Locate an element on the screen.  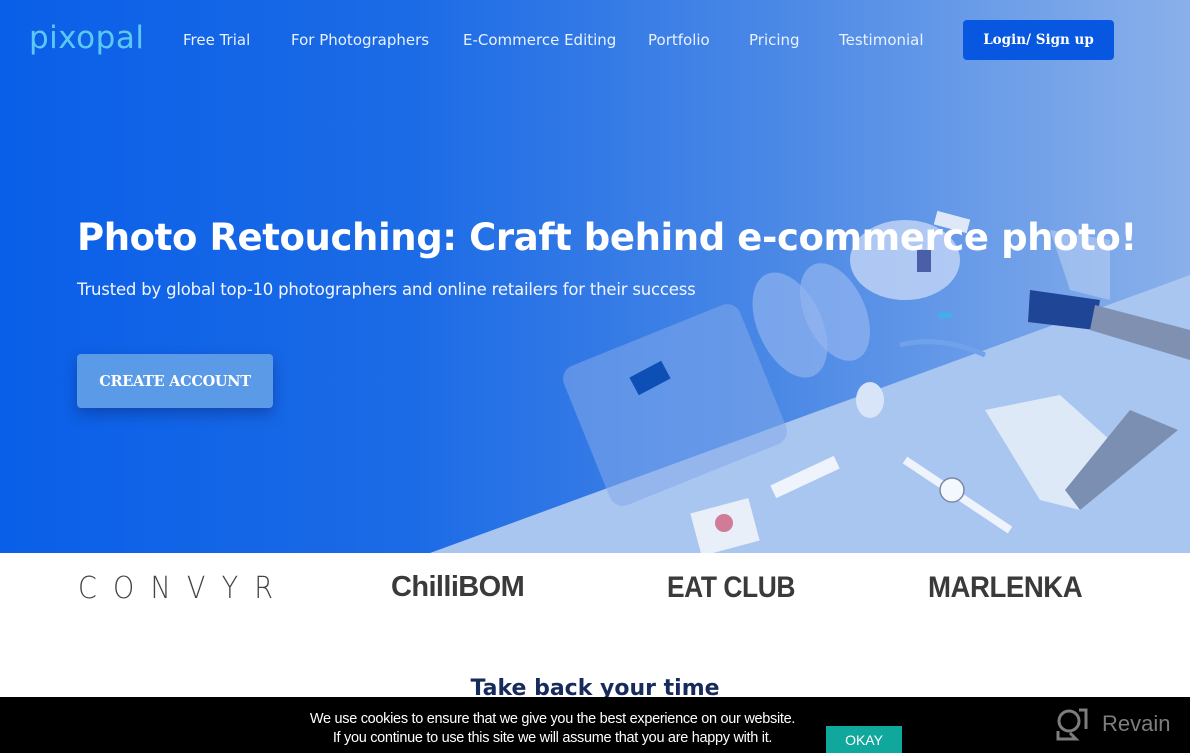
nav-link-free-trial: Free Trial is located at coordinates (216, 40).